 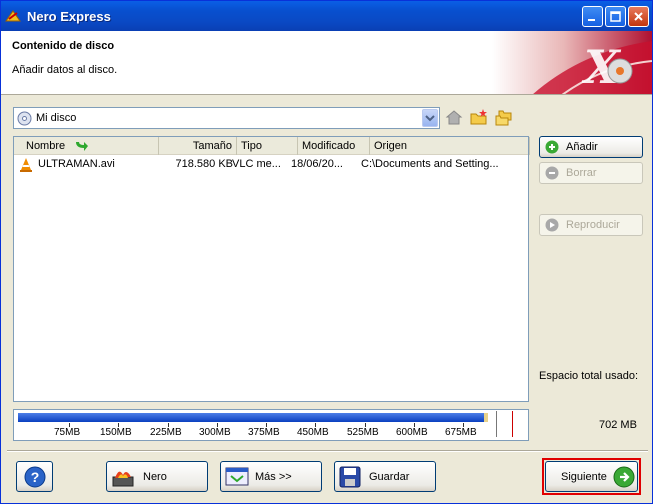 I want to click on play-icon, so click(x=552, y=225).